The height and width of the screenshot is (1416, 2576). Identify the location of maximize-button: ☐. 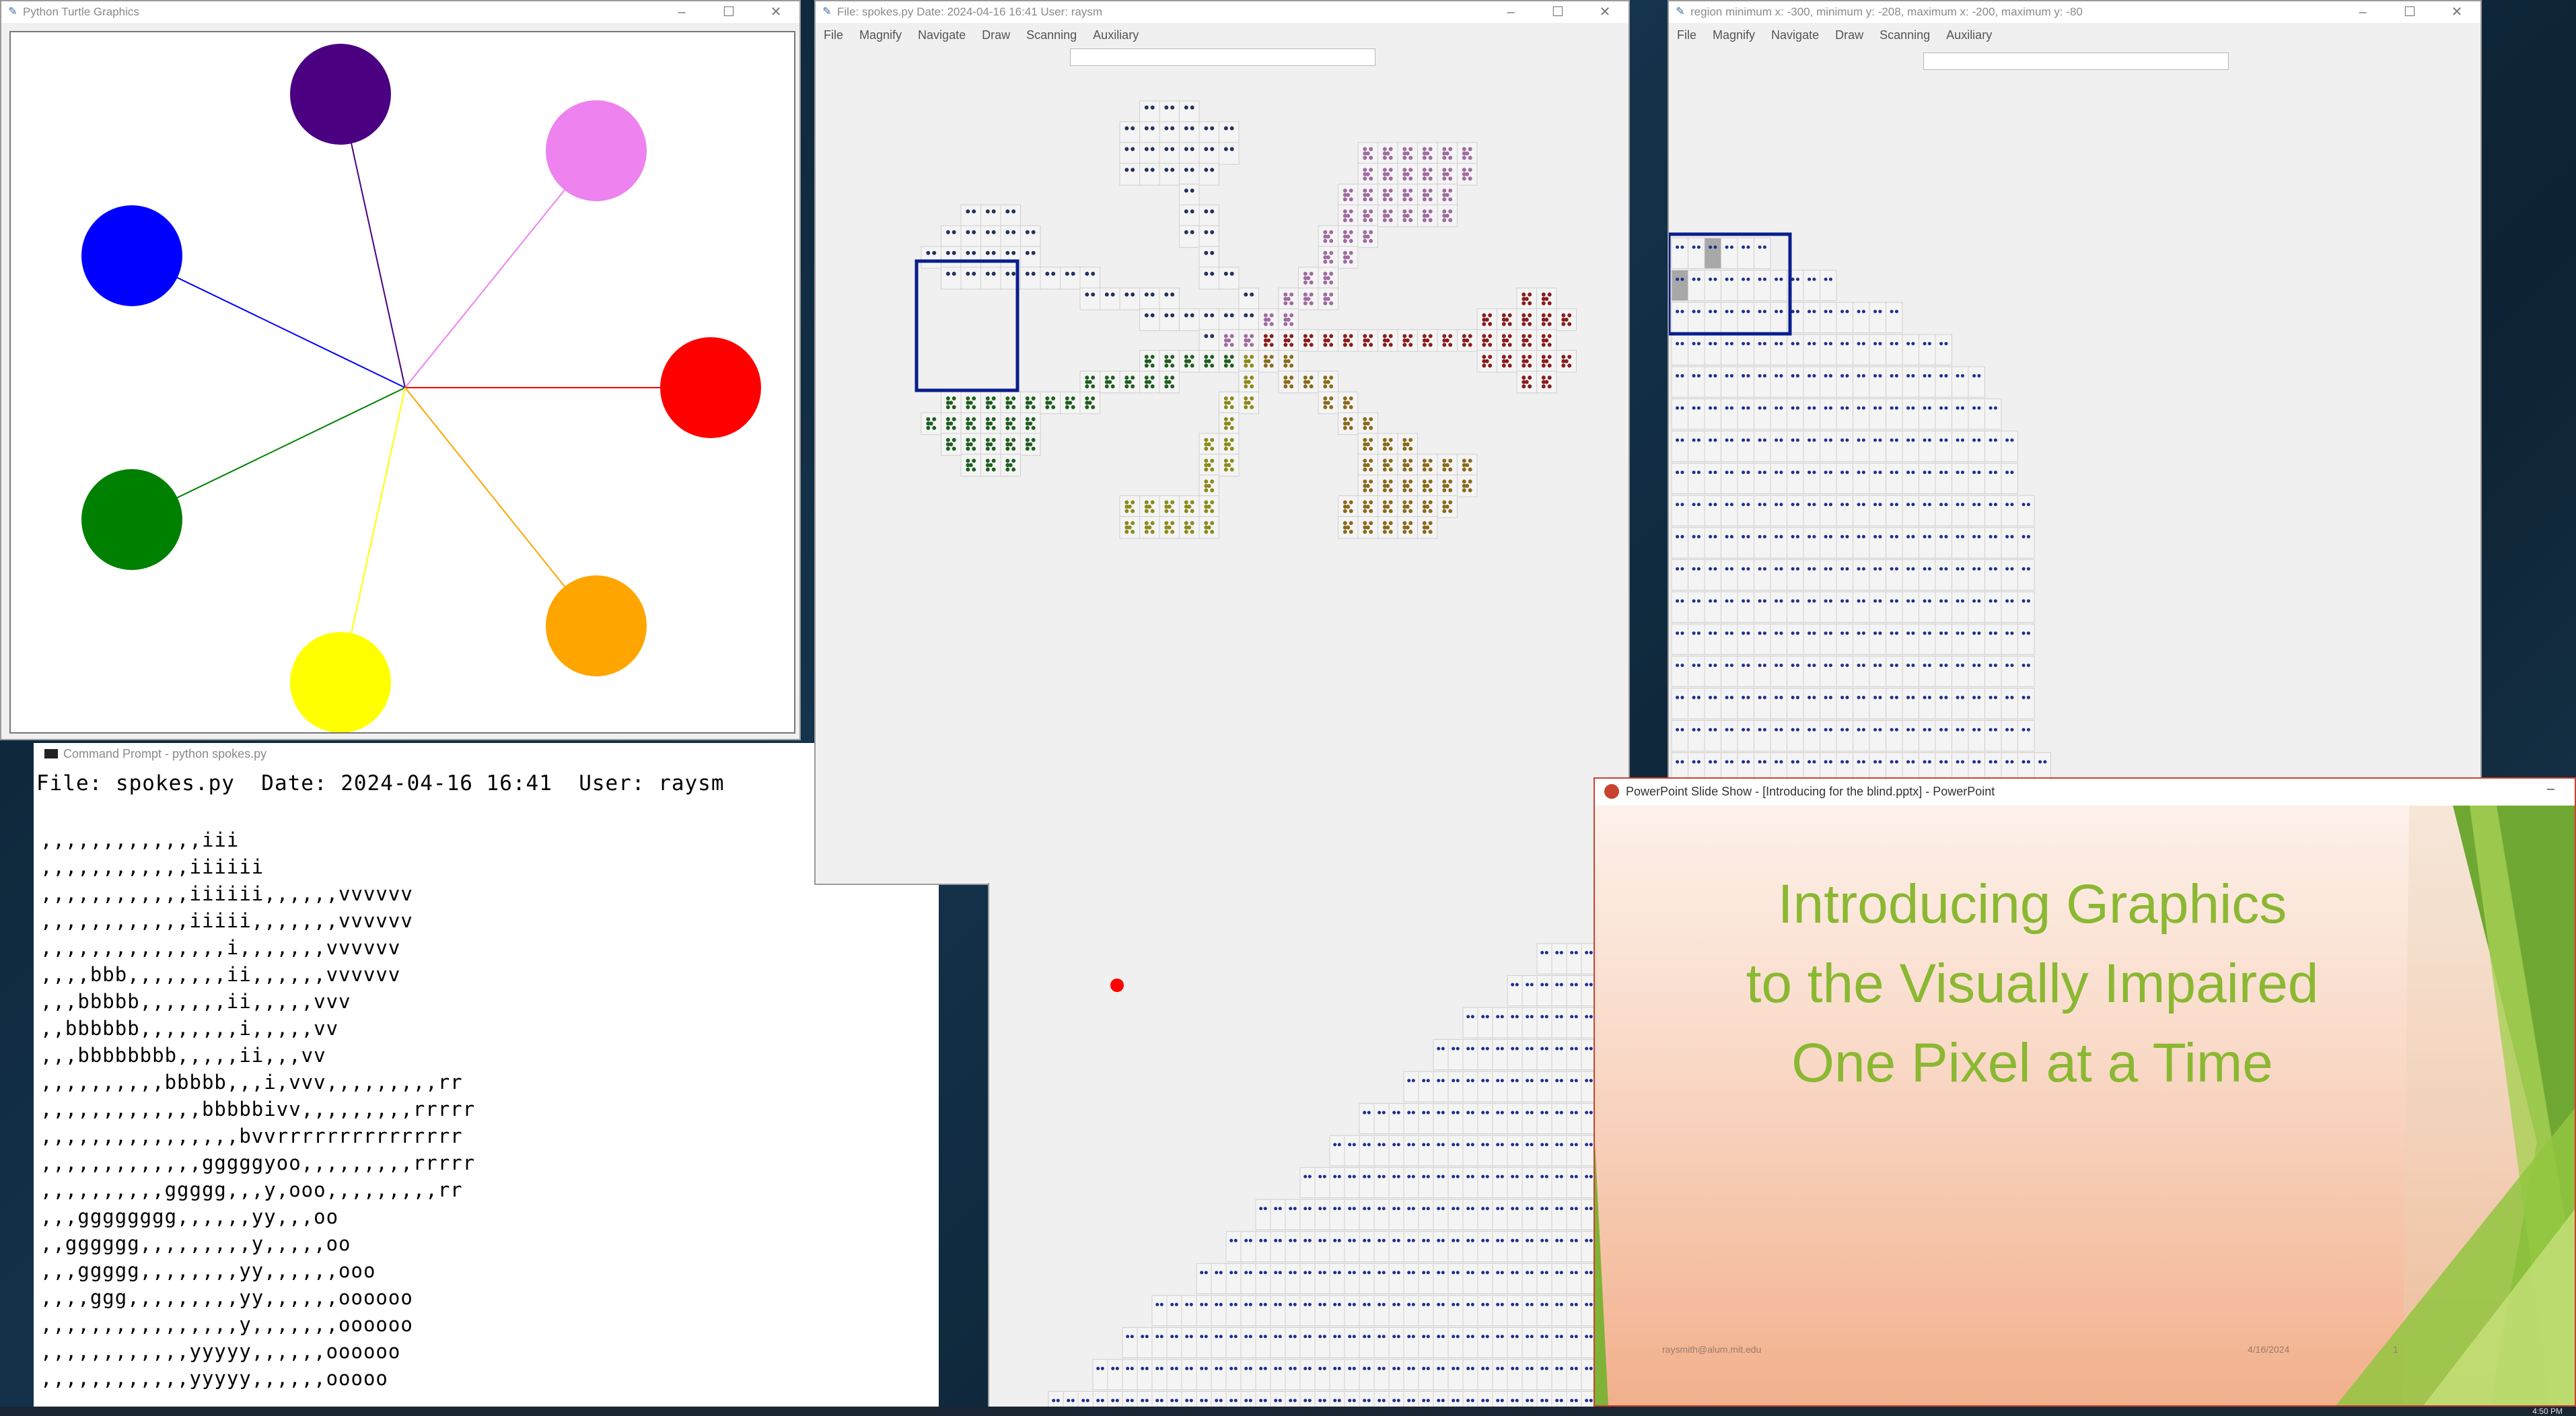
(728, 12).